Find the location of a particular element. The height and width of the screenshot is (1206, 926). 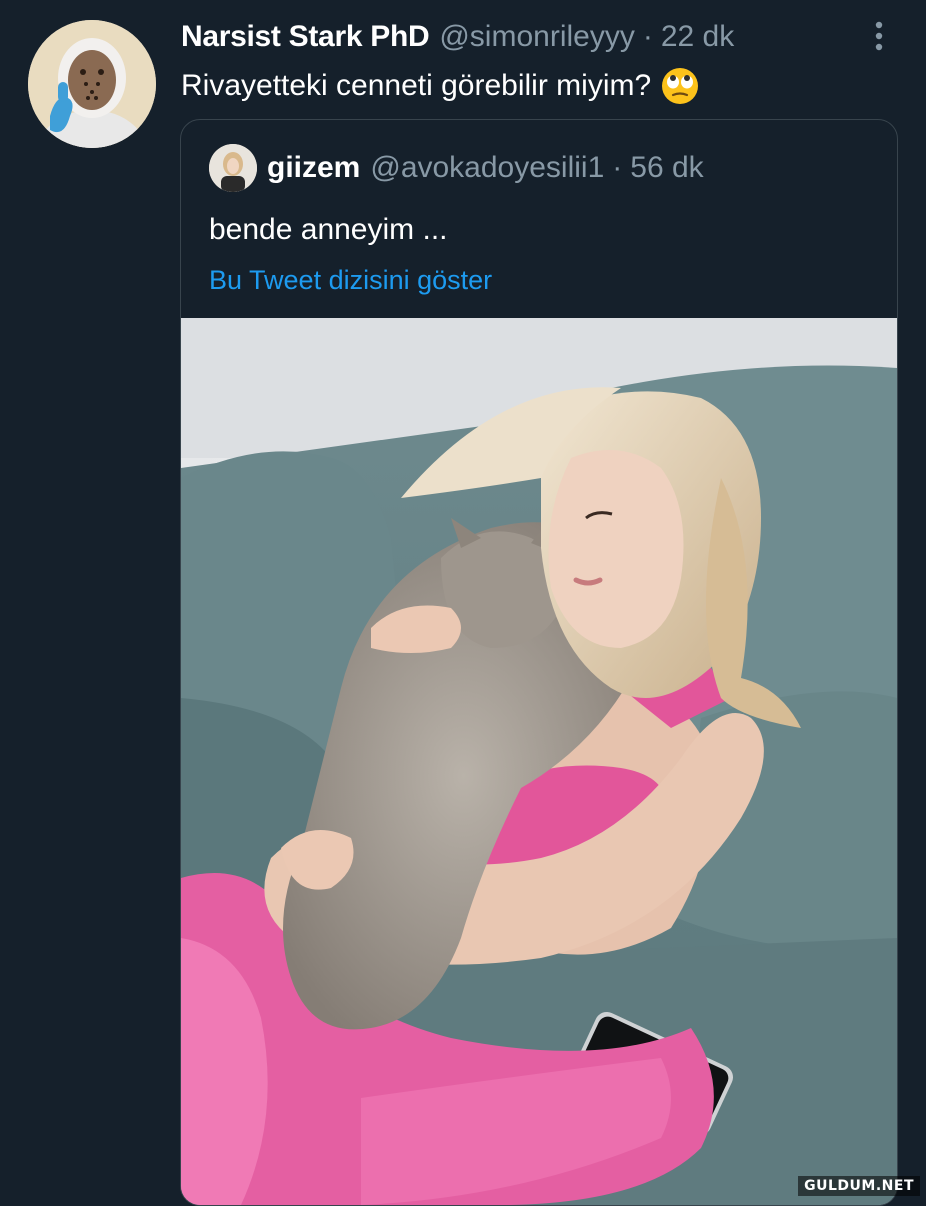

tweet-timestamp: 22 dk is located at coordinates (697, 37).